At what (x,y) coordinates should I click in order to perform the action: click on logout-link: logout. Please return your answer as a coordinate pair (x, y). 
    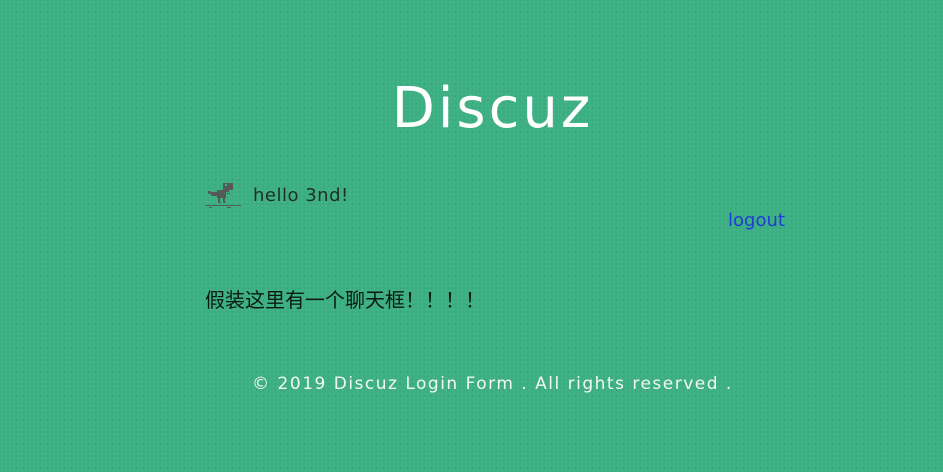
    Looking at the image, I should click on (756, 220).